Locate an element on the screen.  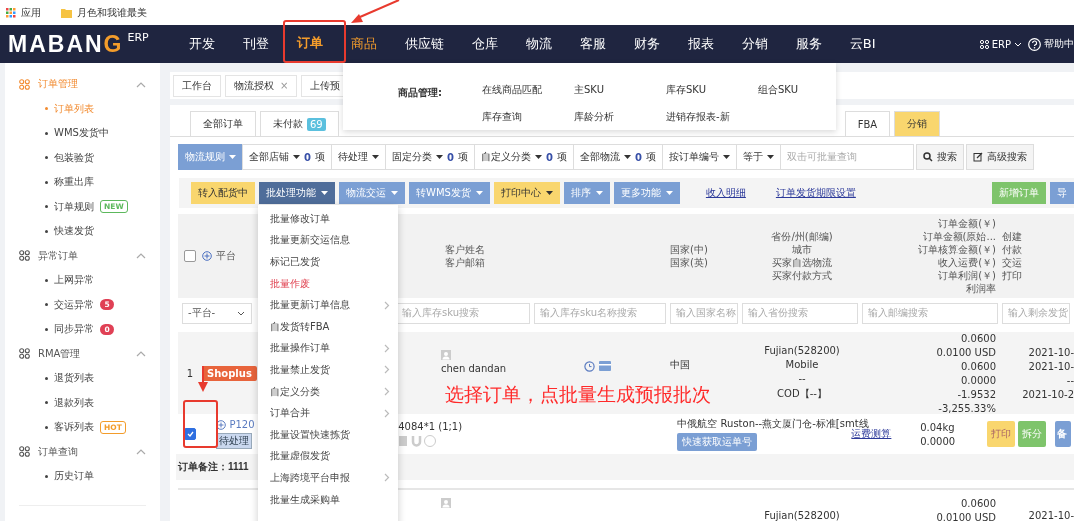
menu-link: 主SKU is located at coordinates (589, 89).